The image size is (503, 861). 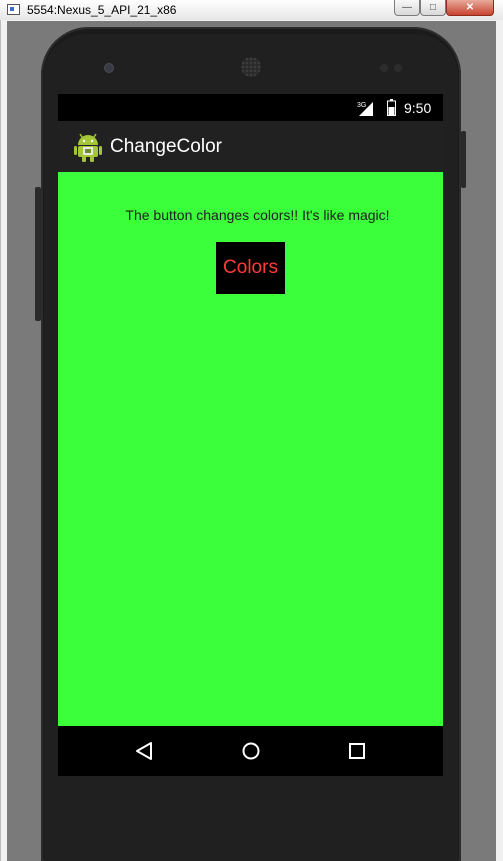 I want to click on minimize-button: —, so click(x=407, y=8).